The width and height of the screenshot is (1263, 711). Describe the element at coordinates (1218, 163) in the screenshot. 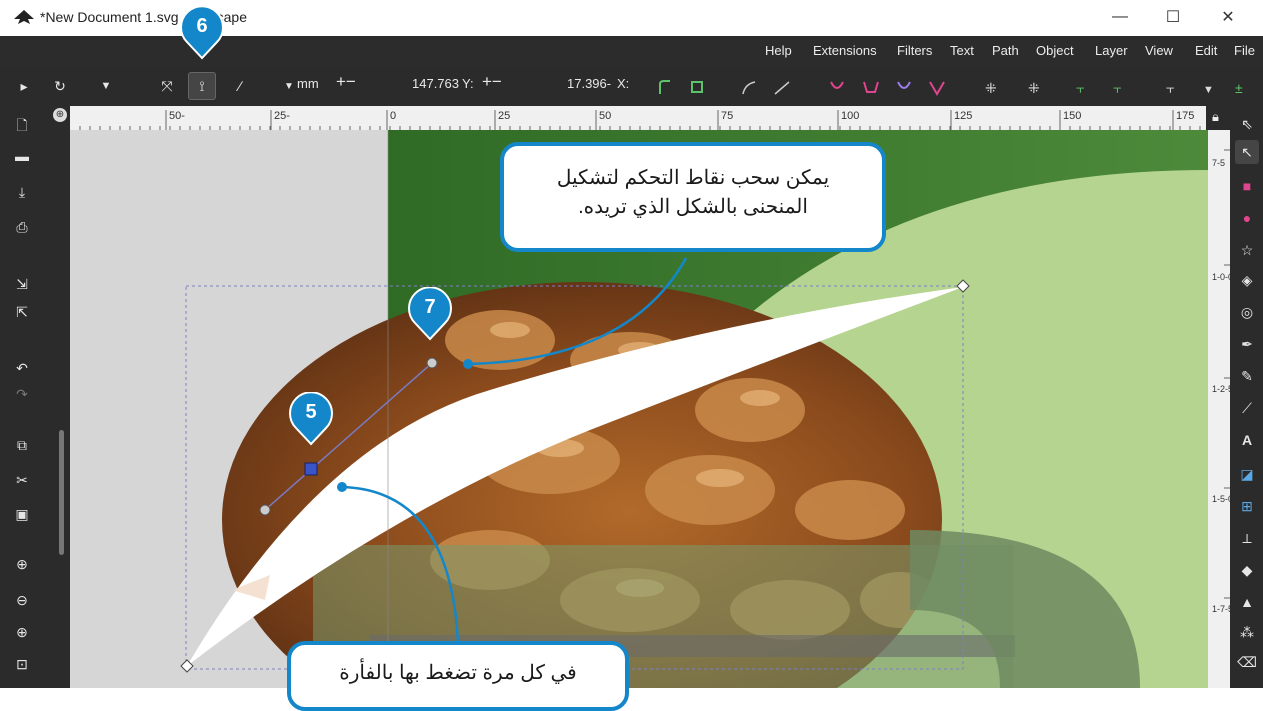

I see `vruler-label: 7-5` at that location.